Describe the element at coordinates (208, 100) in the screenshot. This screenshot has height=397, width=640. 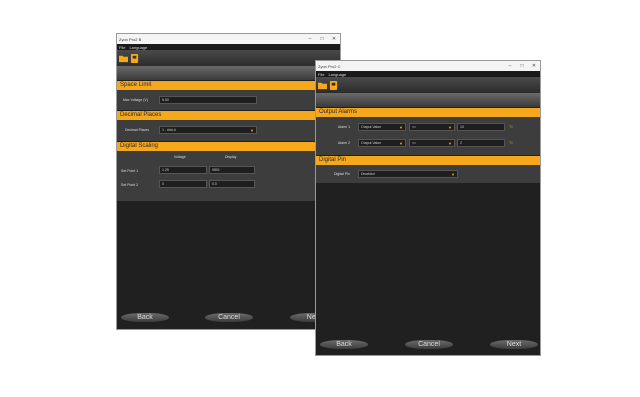
I see `max-voltage-input: 5.50` at that location.